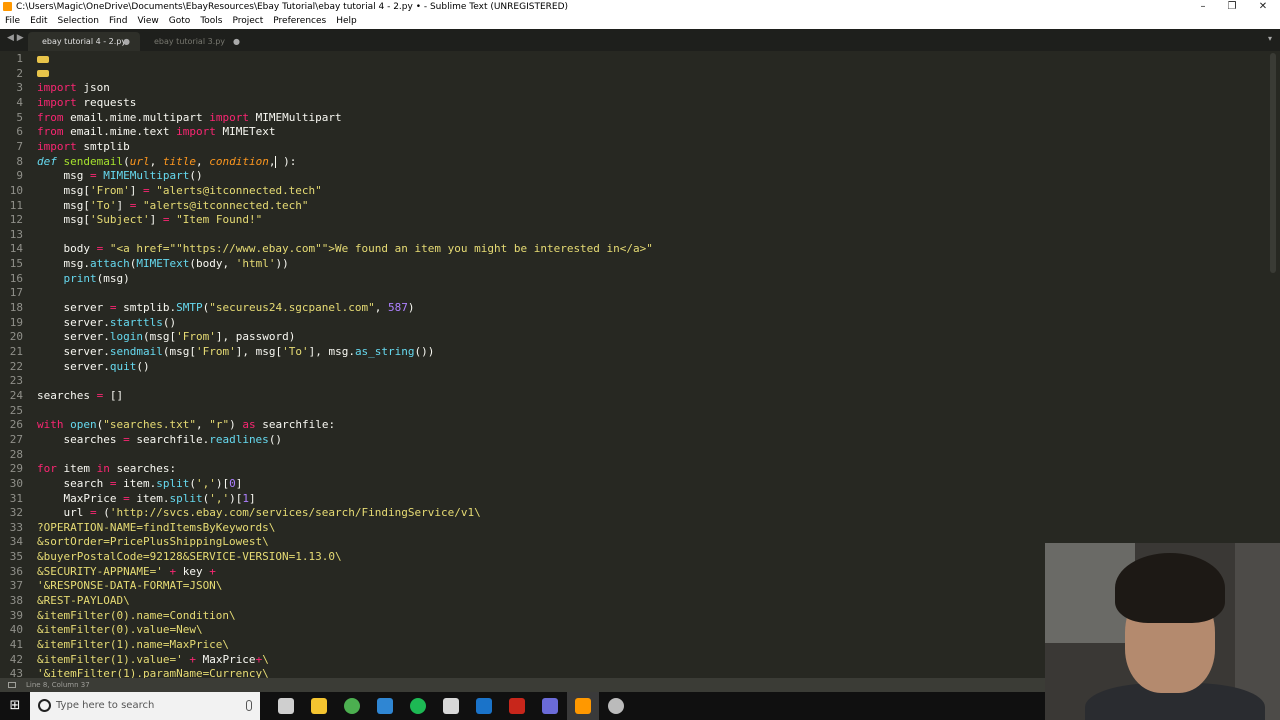  What do you see at coordinates (484, 706) in the screenshot?
I see `edge-icon` at bounding box center [484, 706].